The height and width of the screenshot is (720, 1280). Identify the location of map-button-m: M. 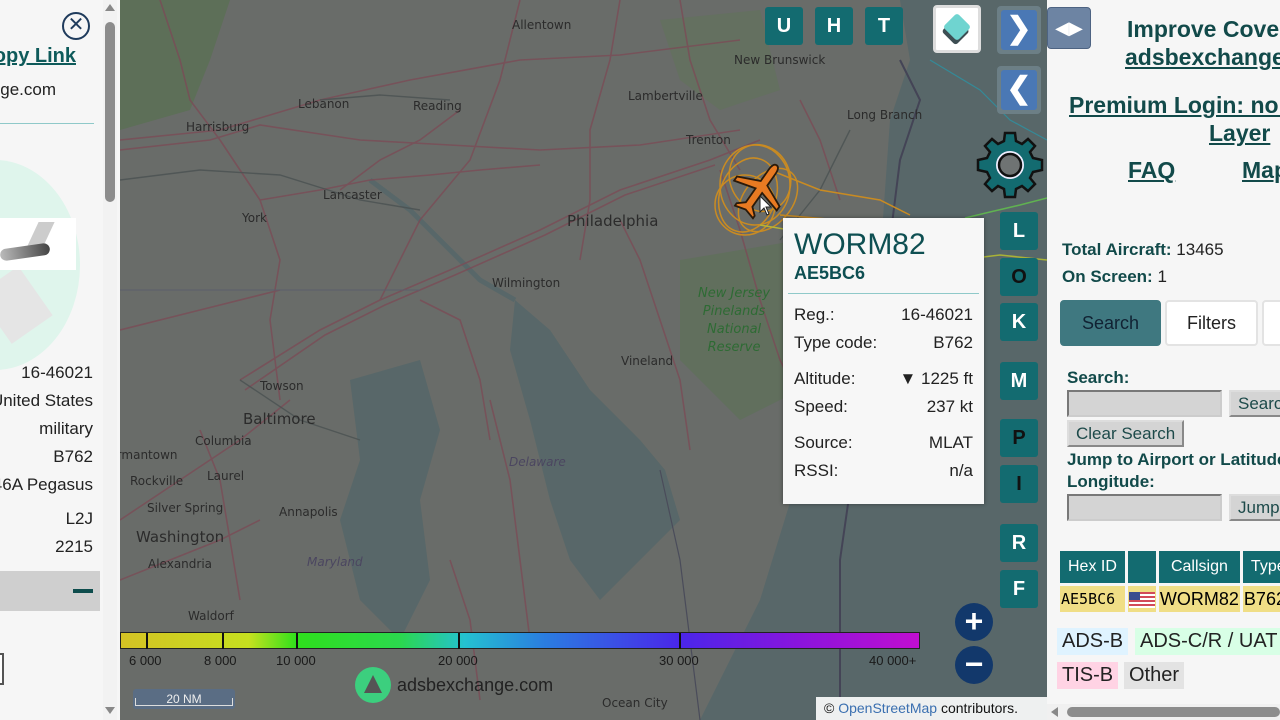
(1019, 381).